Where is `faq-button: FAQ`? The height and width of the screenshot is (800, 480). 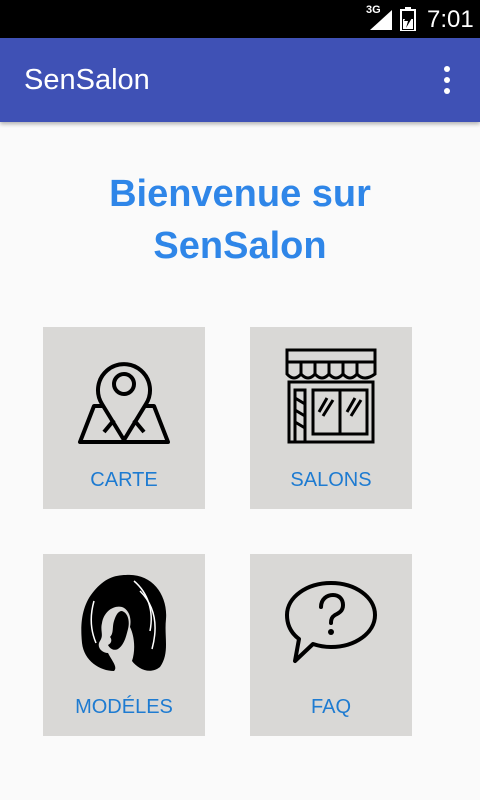 faq-button: FAQ is located at coordinates (331, 645).